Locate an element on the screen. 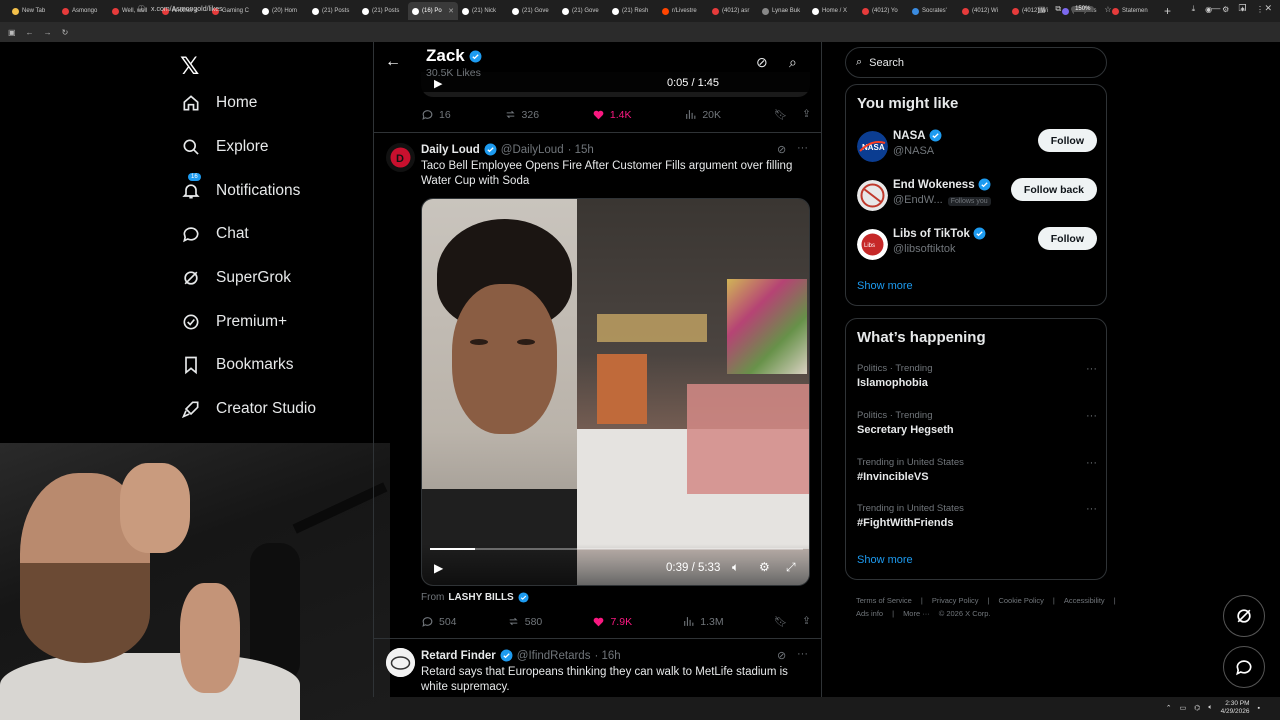 This screenshot has width=1280, height=720. author-handle: @DailyLoud is located at coordinates (532, 150).